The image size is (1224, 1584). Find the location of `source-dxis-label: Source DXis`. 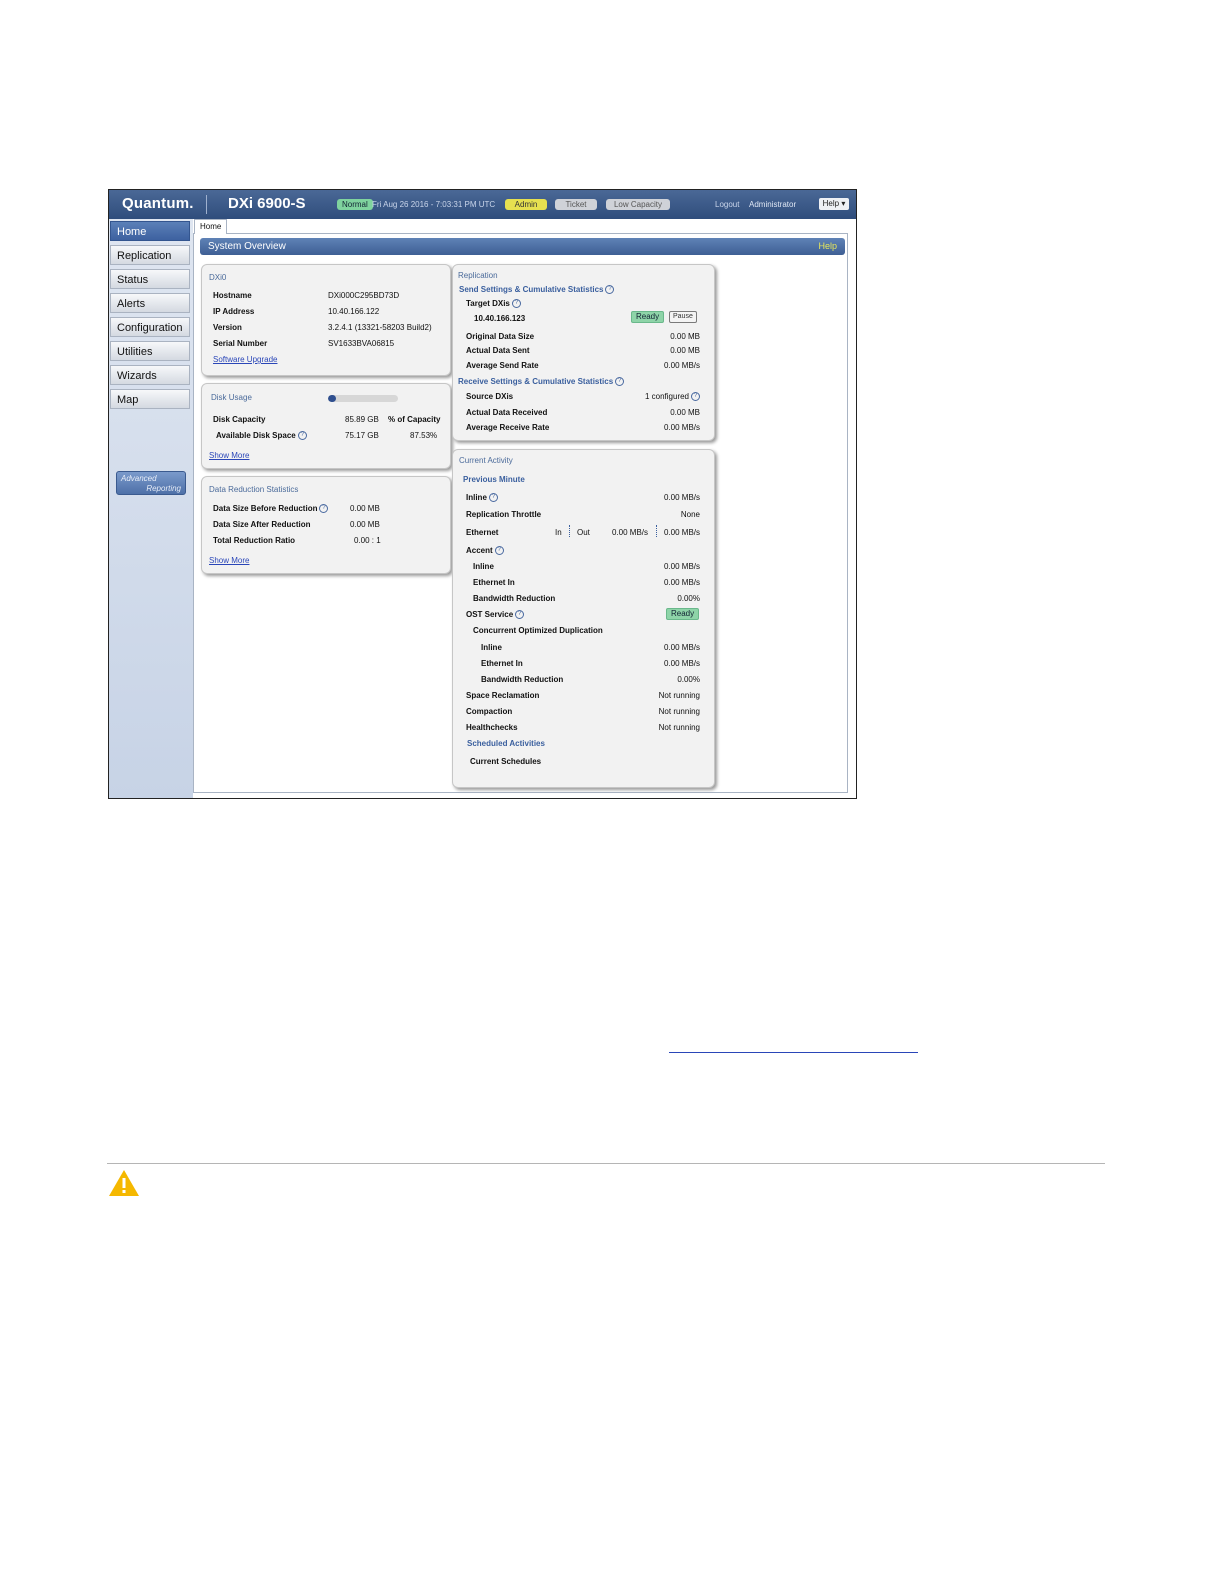

source-dxis-label: Source DXis is located at coordinates (490, 396).